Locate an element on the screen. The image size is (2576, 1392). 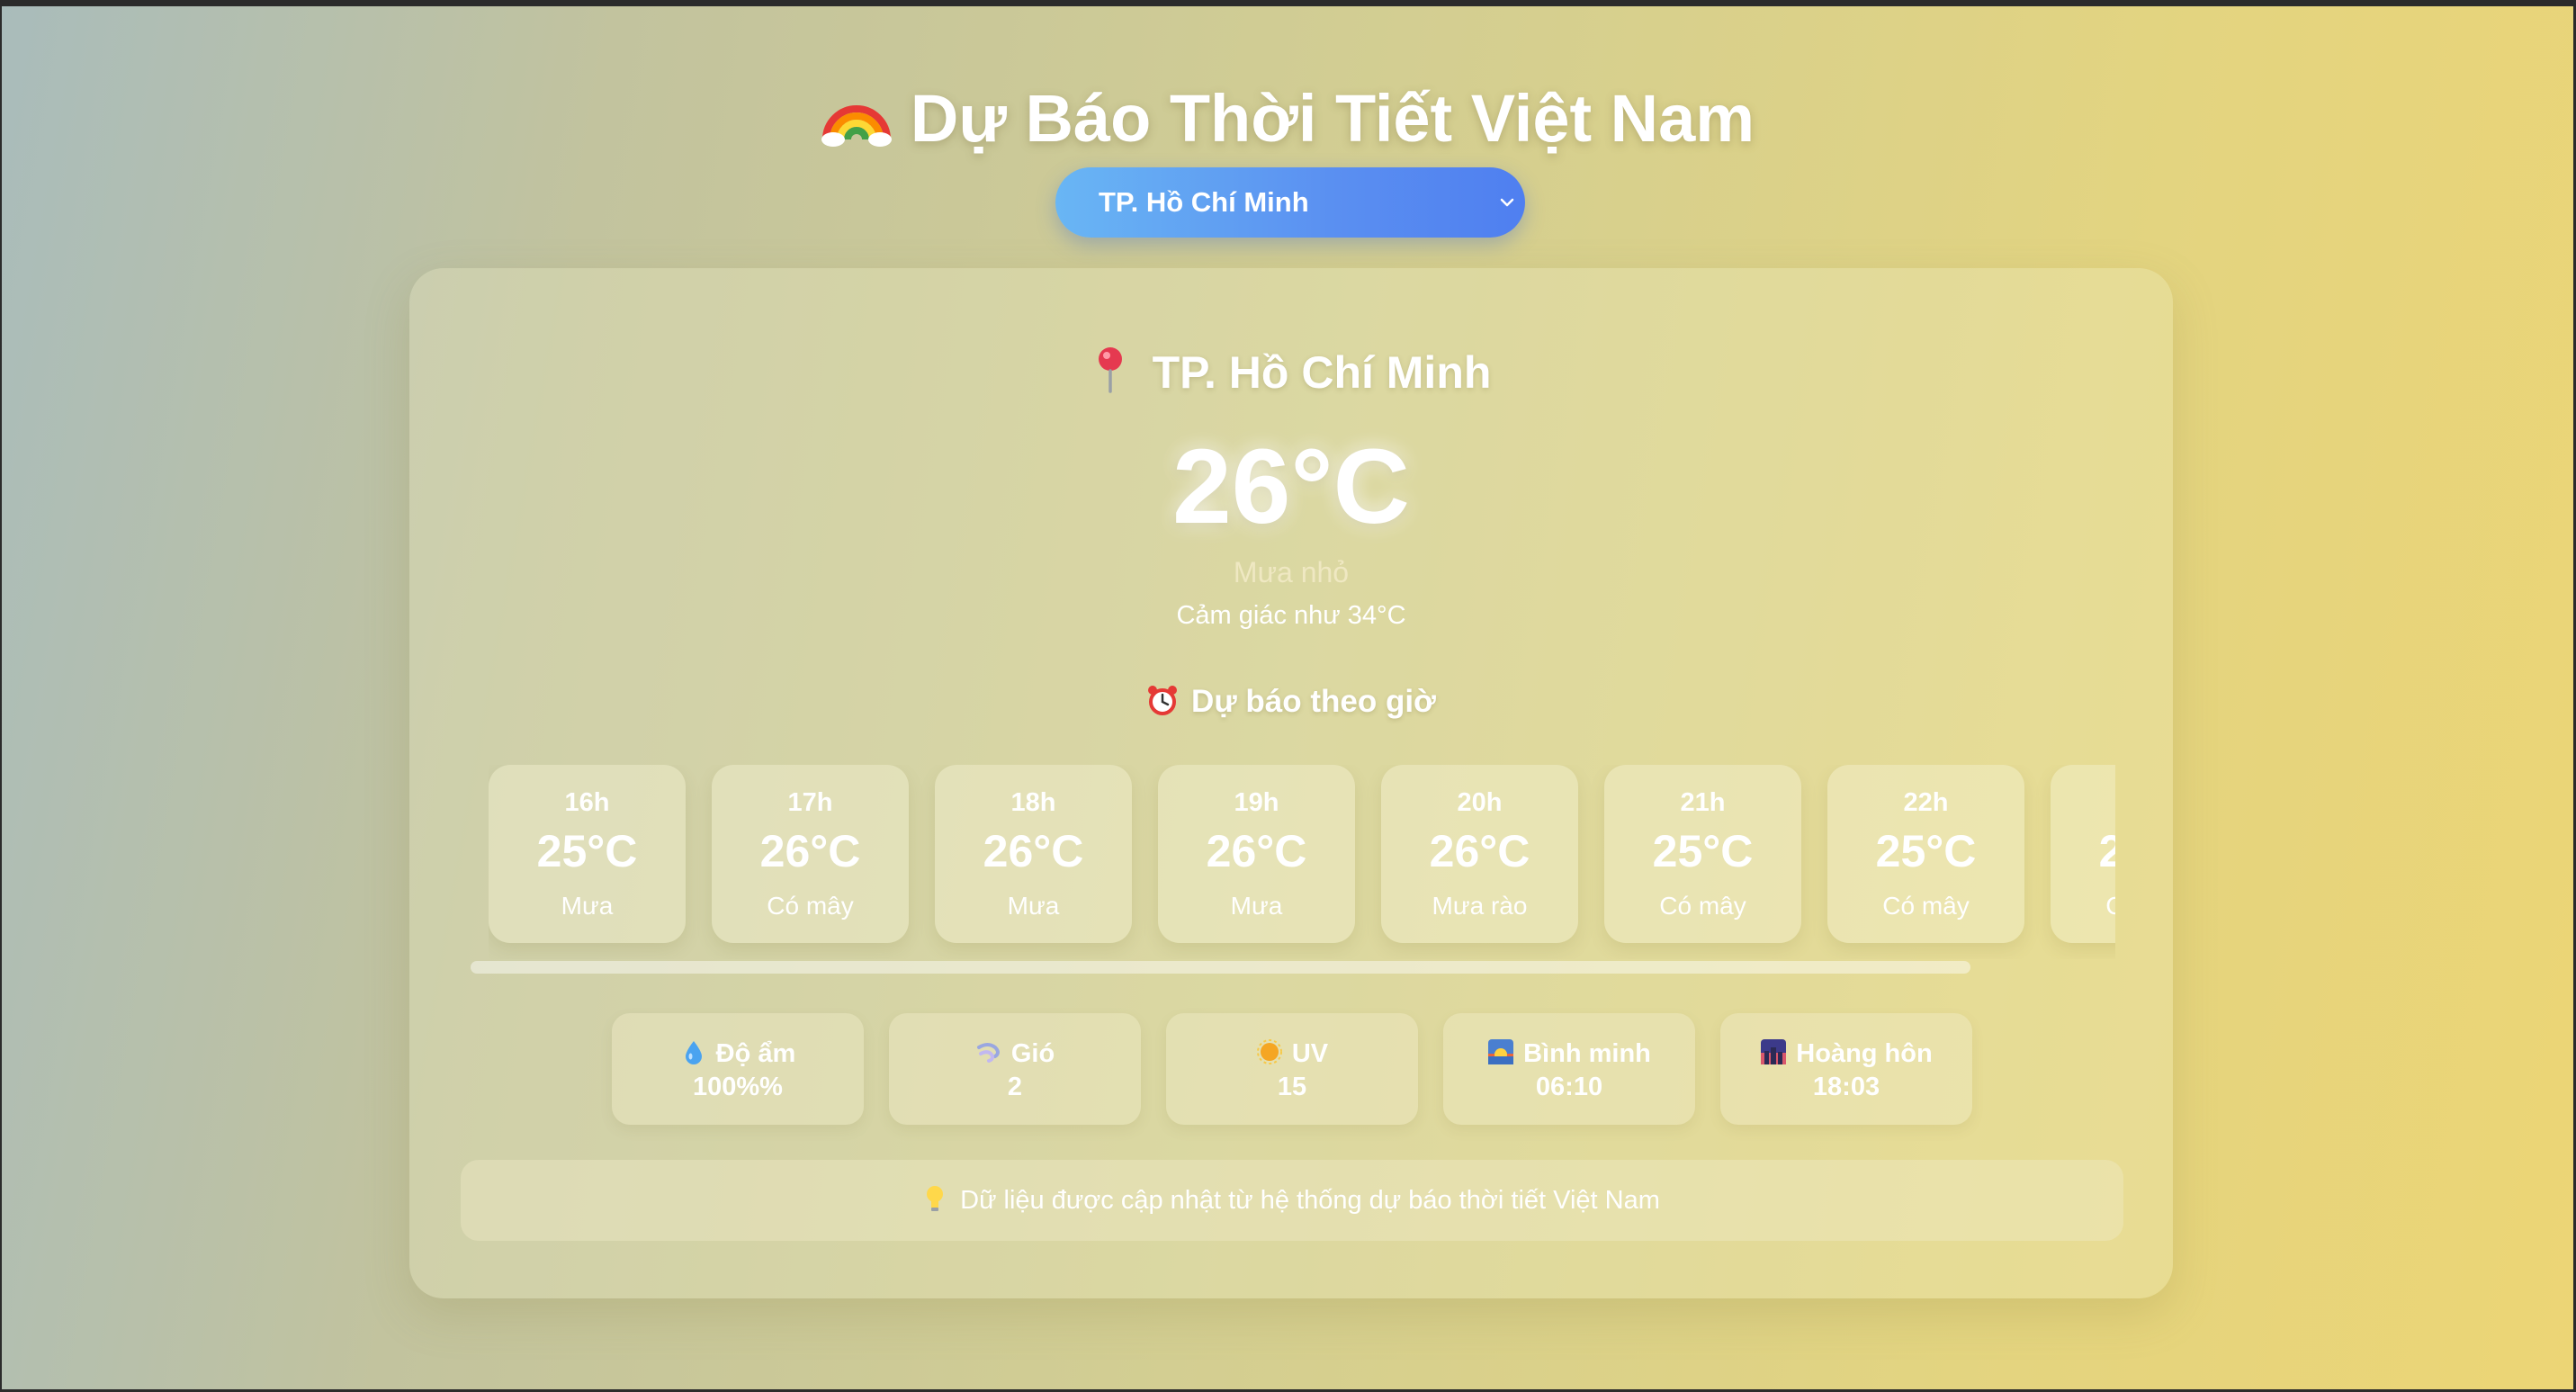
page-title-text: Dự Báo Thời Tiết Việt Nam is located at coordinates (1333, 119).